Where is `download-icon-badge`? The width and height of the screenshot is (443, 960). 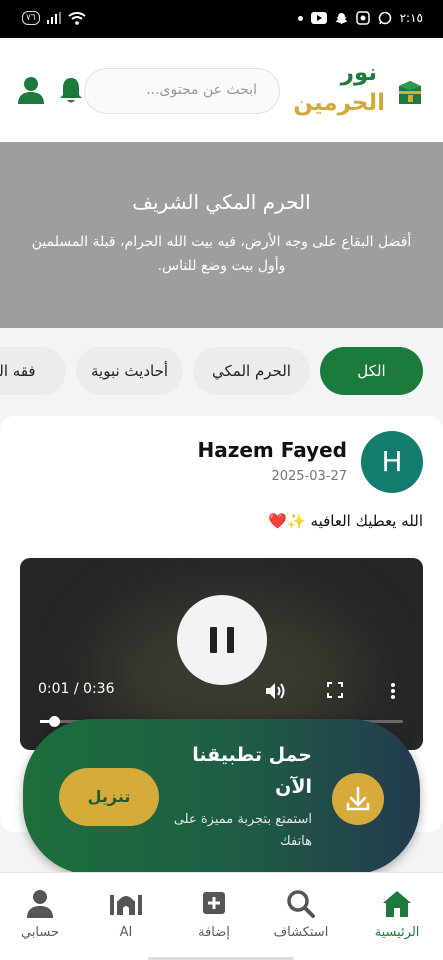 download-icon-badge is located at coordinates (358, 799).